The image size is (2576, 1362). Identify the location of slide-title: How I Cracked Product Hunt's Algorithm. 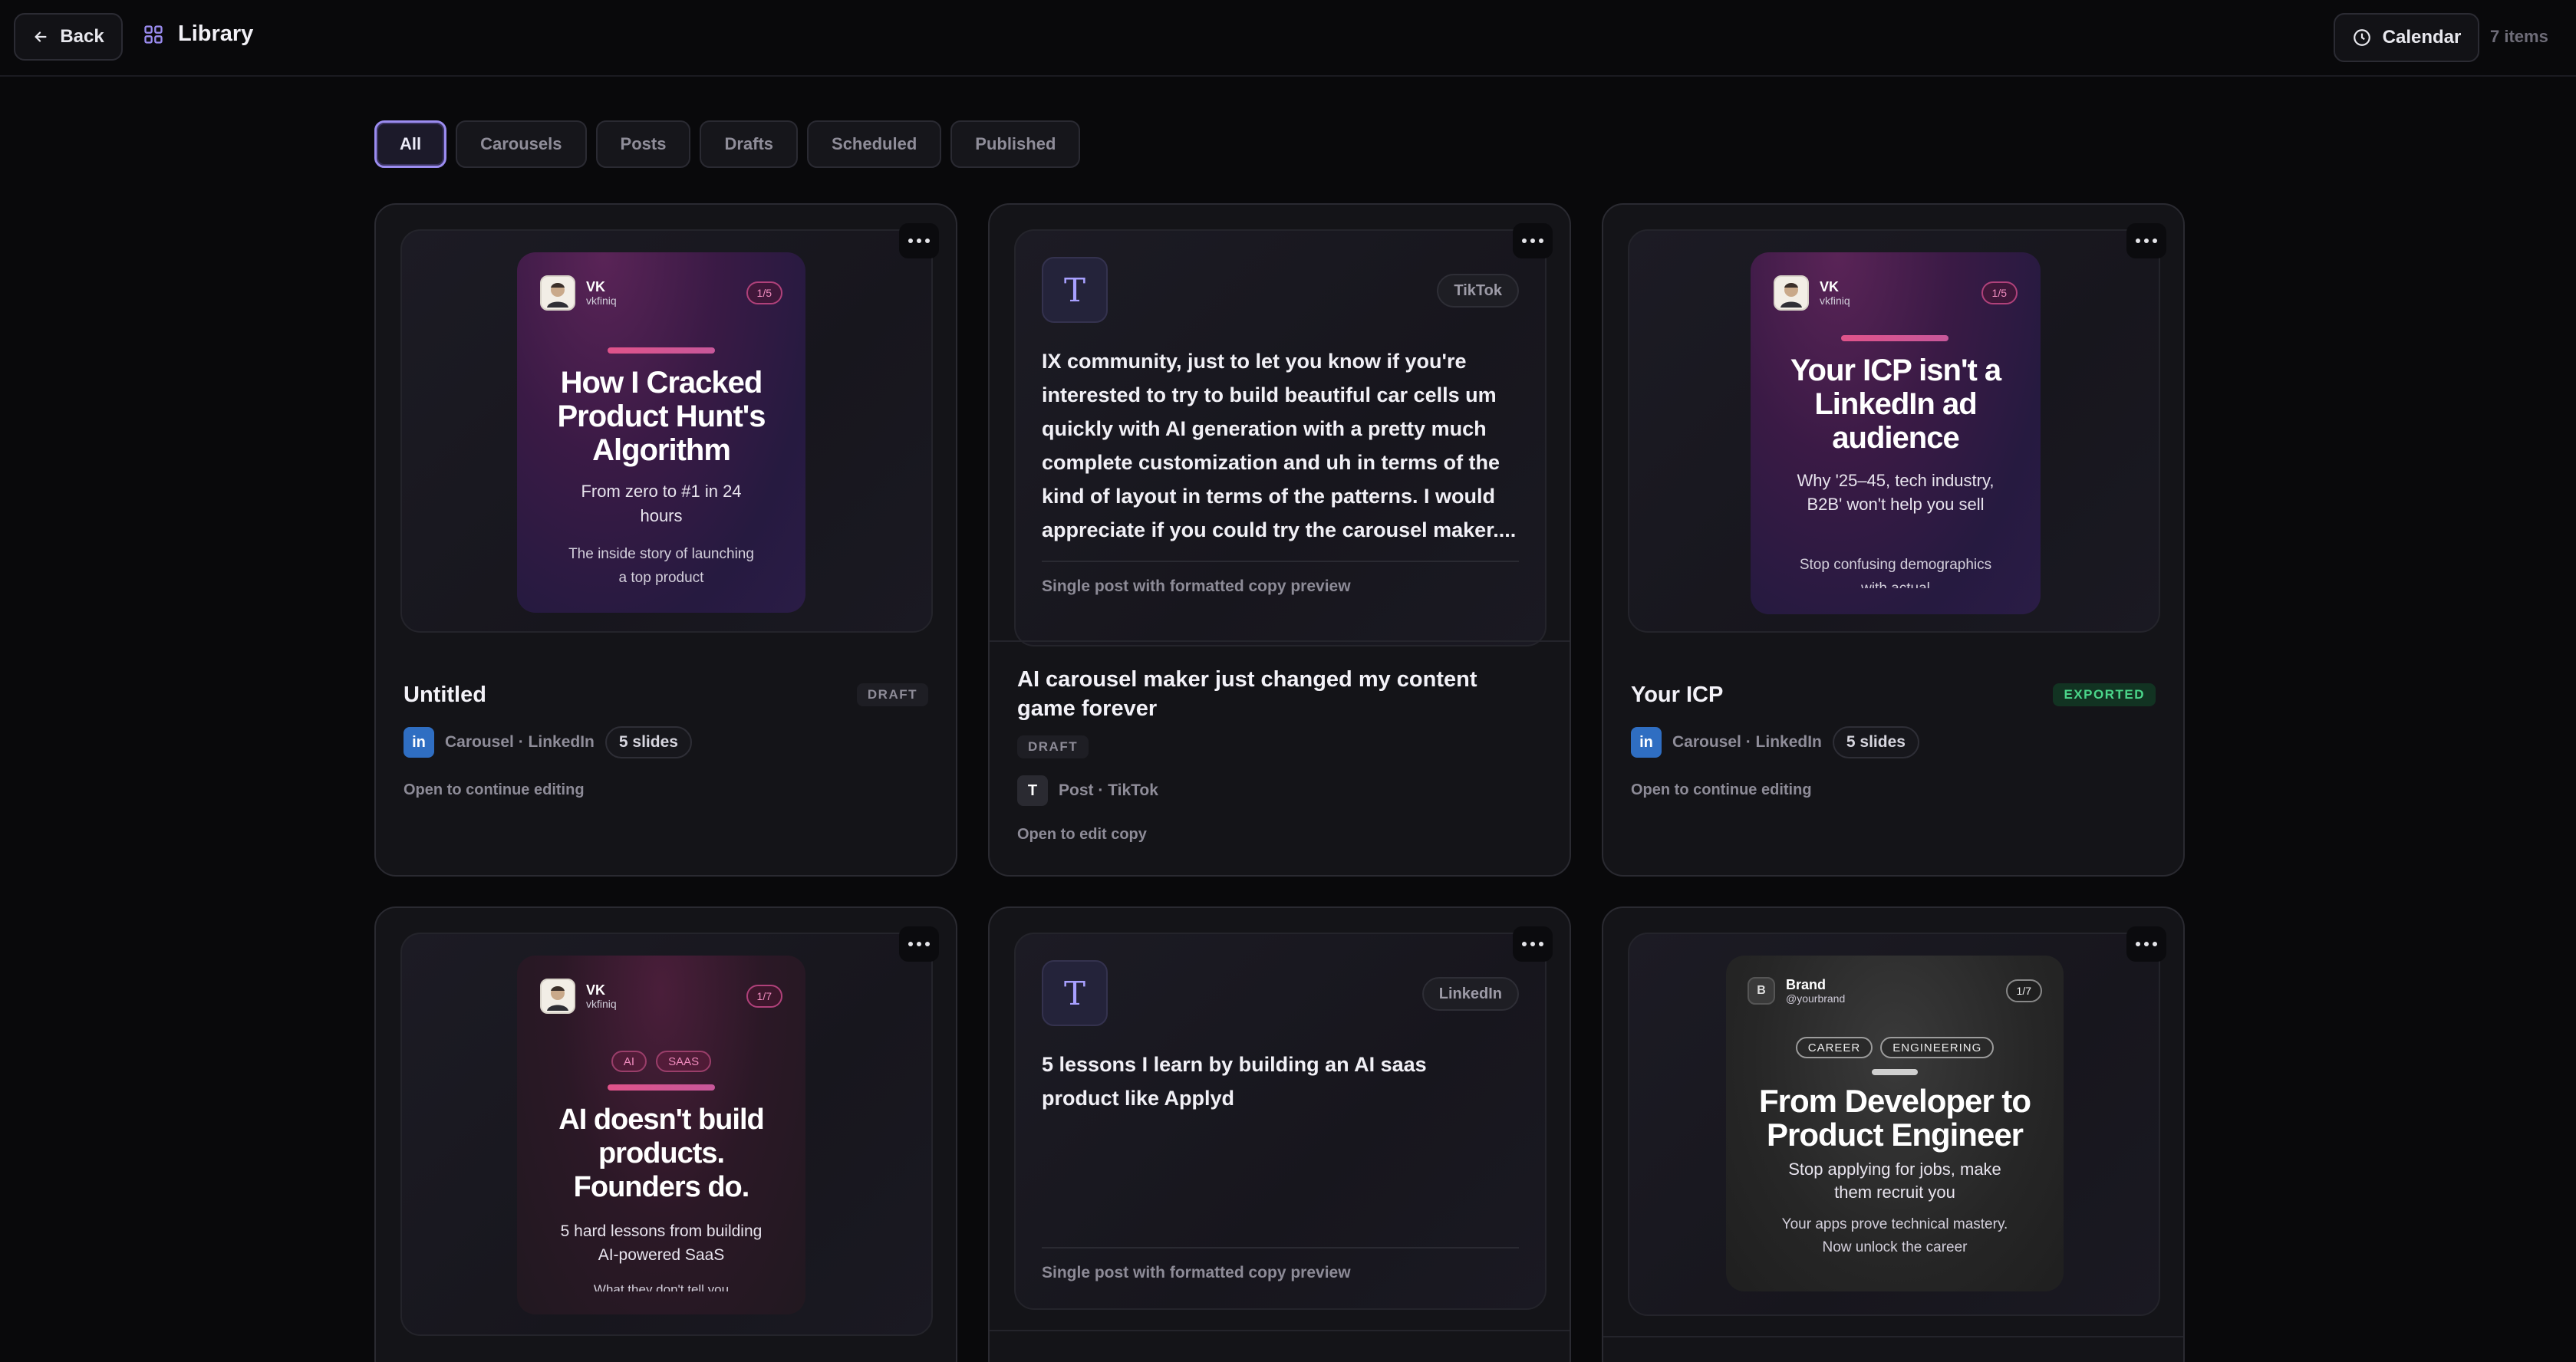
(661, 416).